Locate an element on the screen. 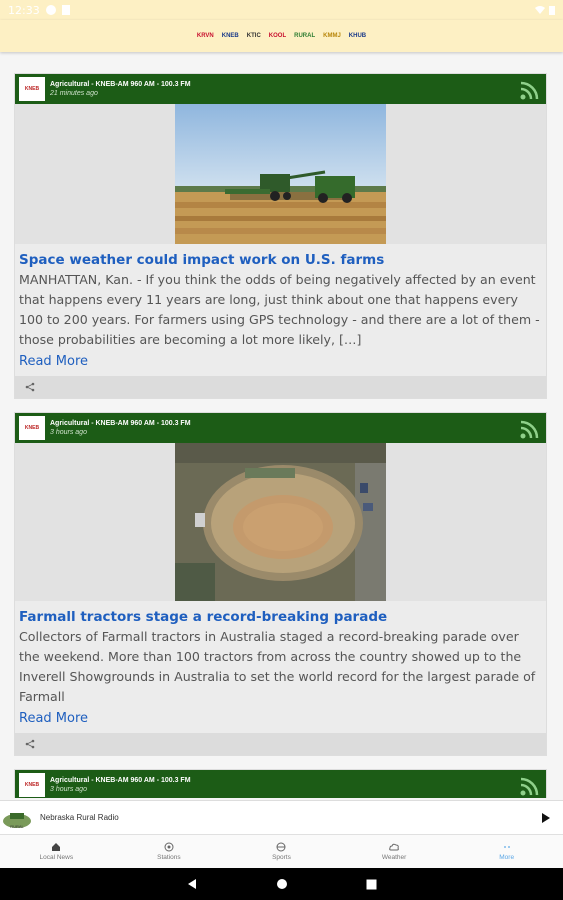 The height and width of the screenshot is (900, 563). tab-more: More is located at coordinates (506, 851).